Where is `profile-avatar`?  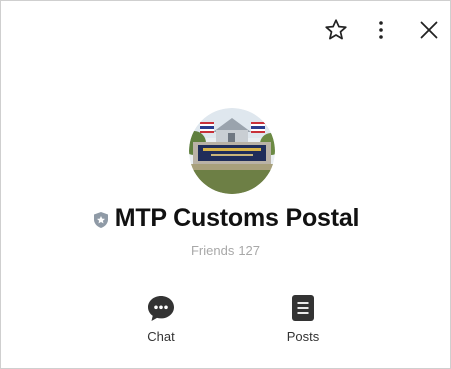 profile-avatar is located at coordinates (232, 151).